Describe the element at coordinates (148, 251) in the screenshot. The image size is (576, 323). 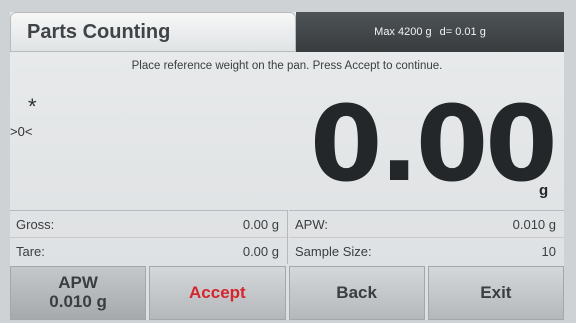
I see `tare-row: Tare: 0.00 g` at that location.